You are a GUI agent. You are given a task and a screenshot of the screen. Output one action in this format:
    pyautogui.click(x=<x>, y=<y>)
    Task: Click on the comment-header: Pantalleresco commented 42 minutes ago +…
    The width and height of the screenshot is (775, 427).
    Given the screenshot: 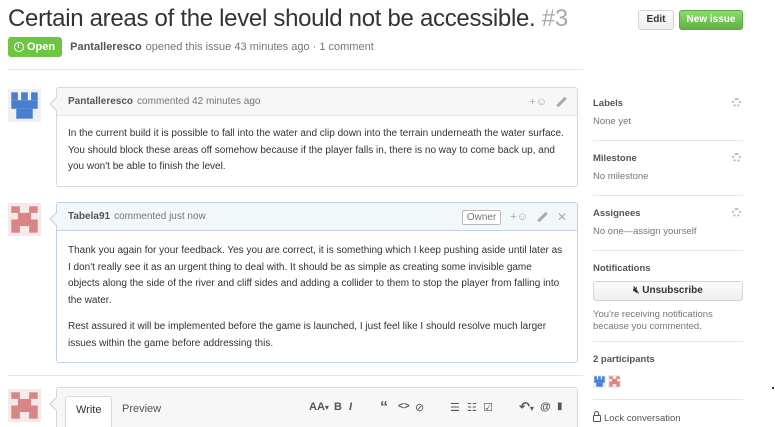 What is the action you would take?
    pyautogui.click(x=317, y=102)
    